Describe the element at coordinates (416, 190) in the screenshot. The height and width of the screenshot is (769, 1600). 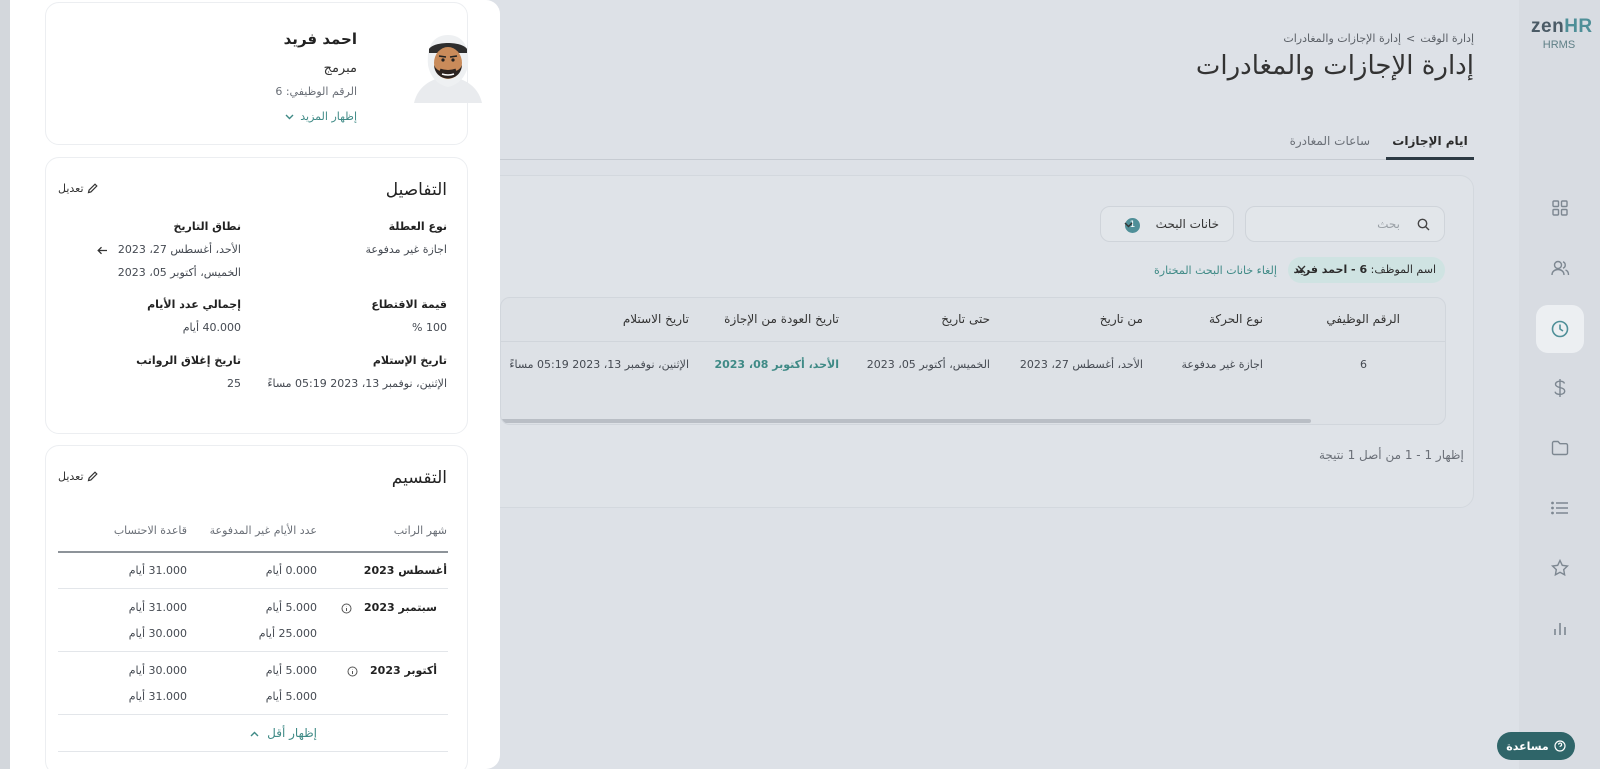
I see `details-title: التفاصيل` at that location.